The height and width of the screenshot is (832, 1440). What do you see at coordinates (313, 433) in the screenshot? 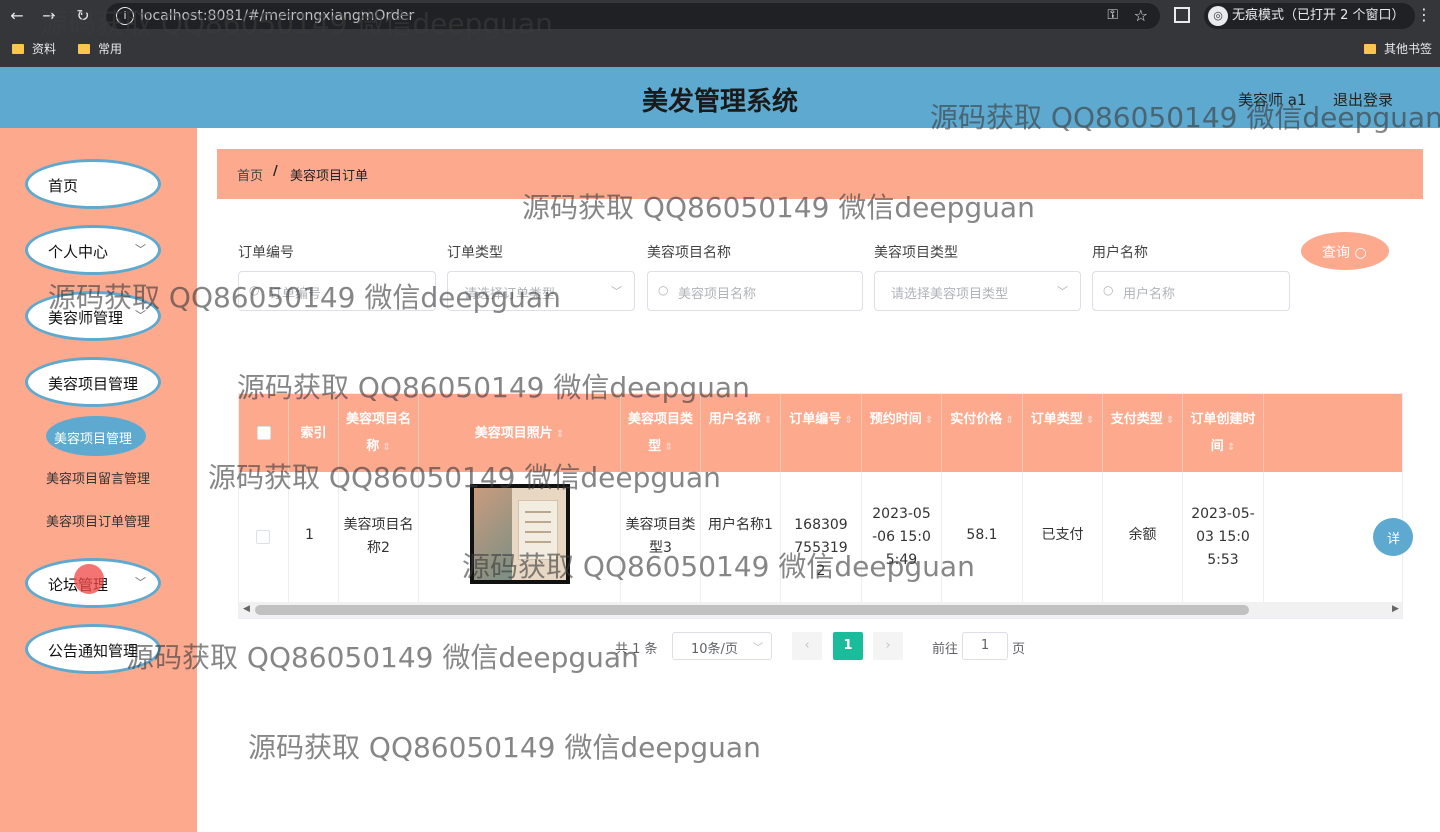
I see `header-index-label: 索引` at bounding box center [313, 433].